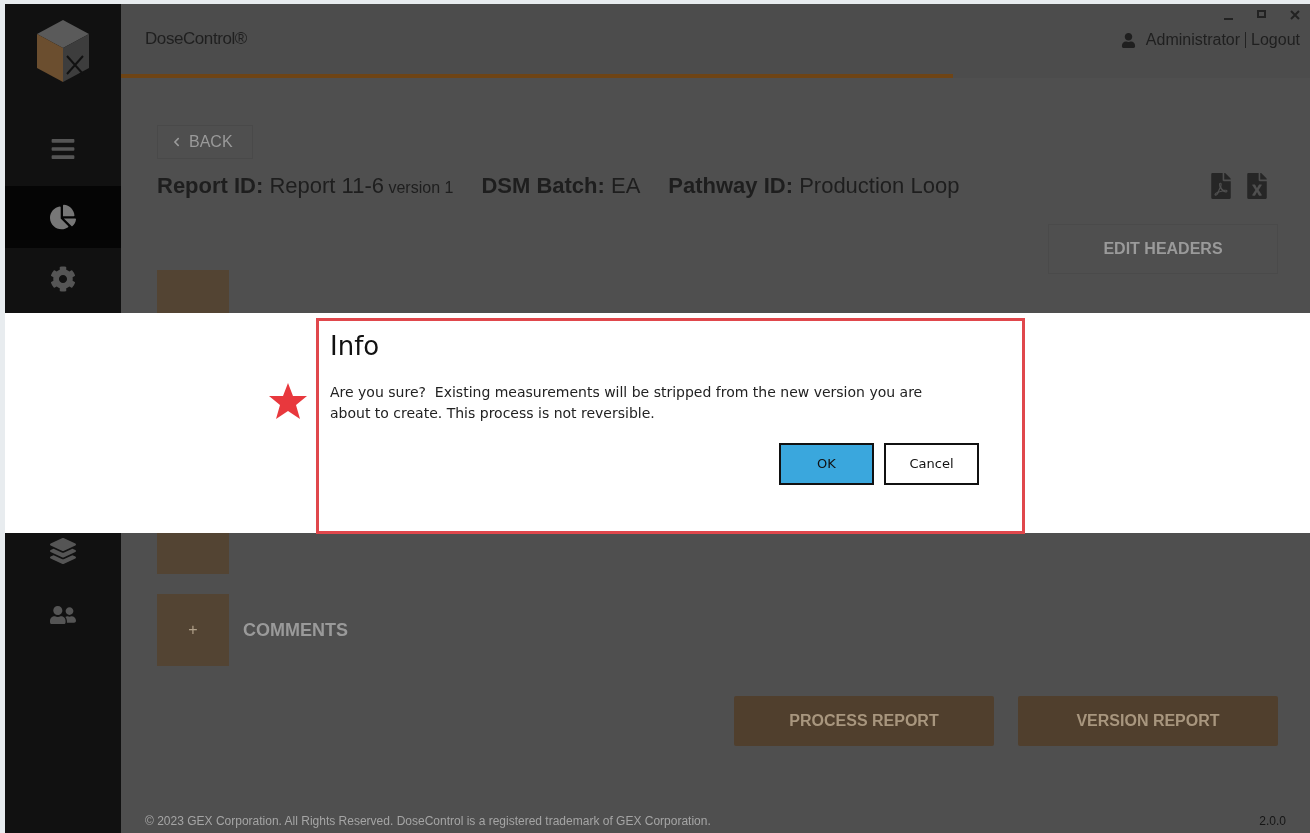  Describe the element at coordinates (1128, 40) in the screenshot. I see `user-icon` at that location.